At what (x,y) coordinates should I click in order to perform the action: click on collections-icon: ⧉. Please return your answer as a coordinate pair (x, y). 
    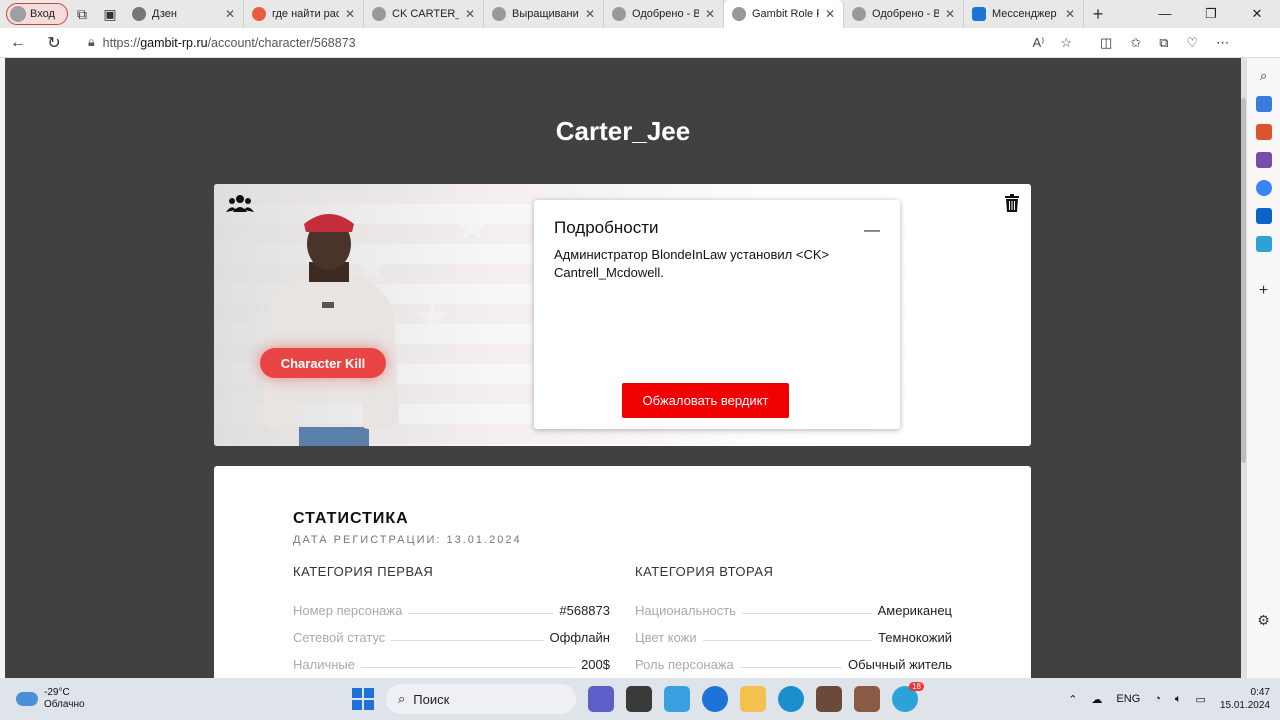
    Looking at the image, I should click on (1163, 43).